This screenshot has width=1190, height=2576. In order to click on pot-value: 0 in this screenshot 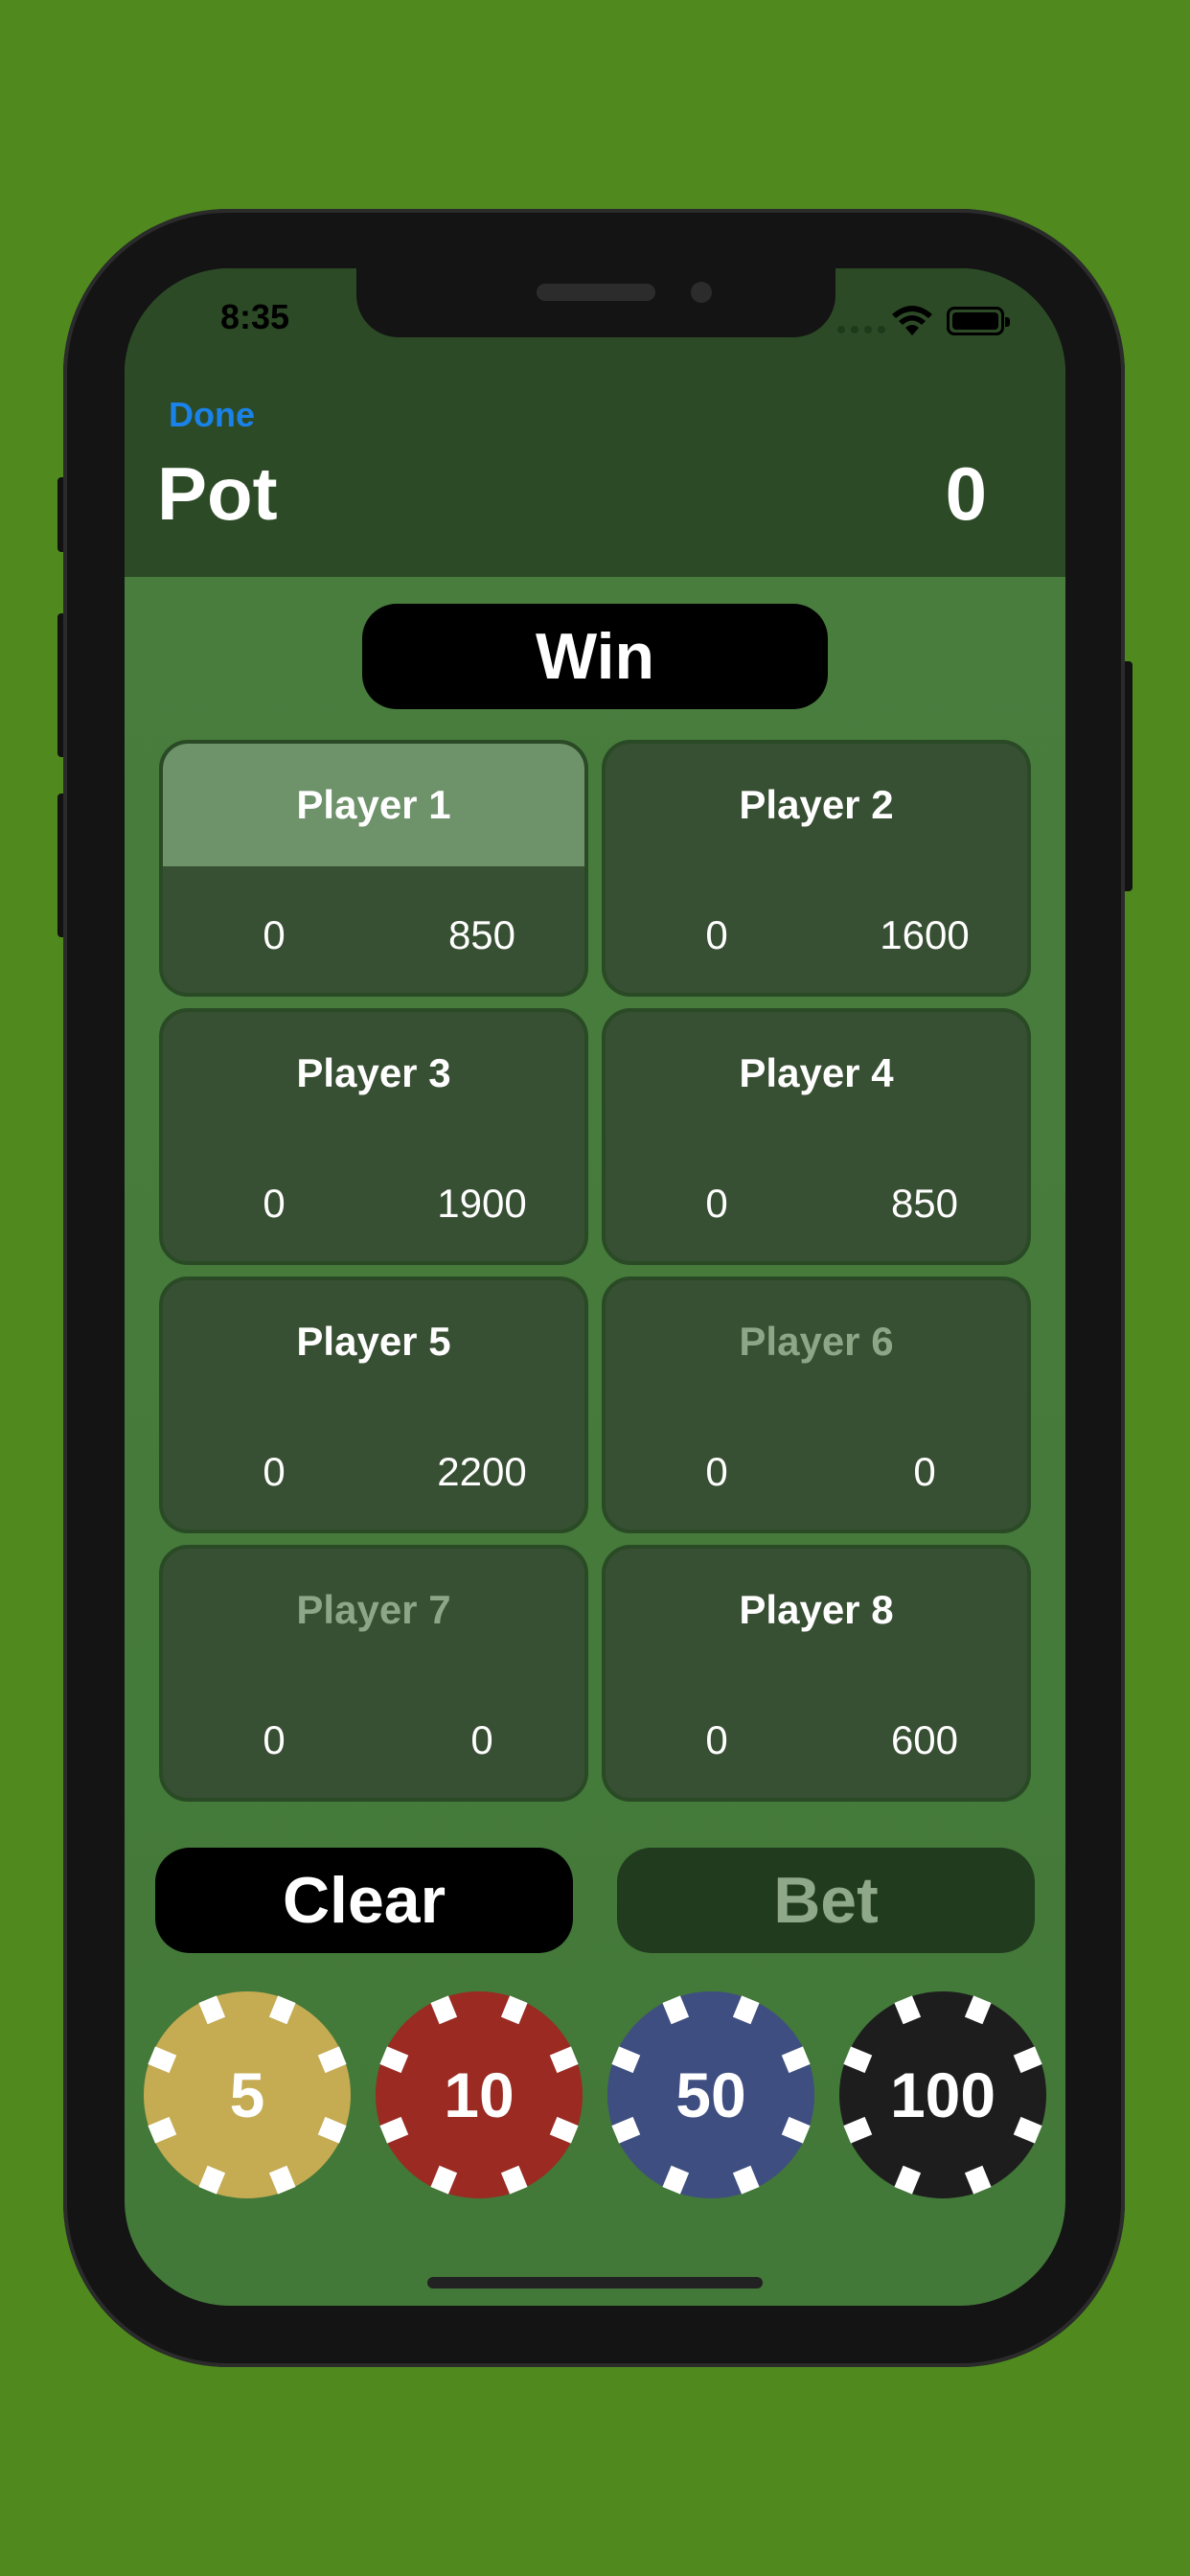, I will do `click(966, 493)`.